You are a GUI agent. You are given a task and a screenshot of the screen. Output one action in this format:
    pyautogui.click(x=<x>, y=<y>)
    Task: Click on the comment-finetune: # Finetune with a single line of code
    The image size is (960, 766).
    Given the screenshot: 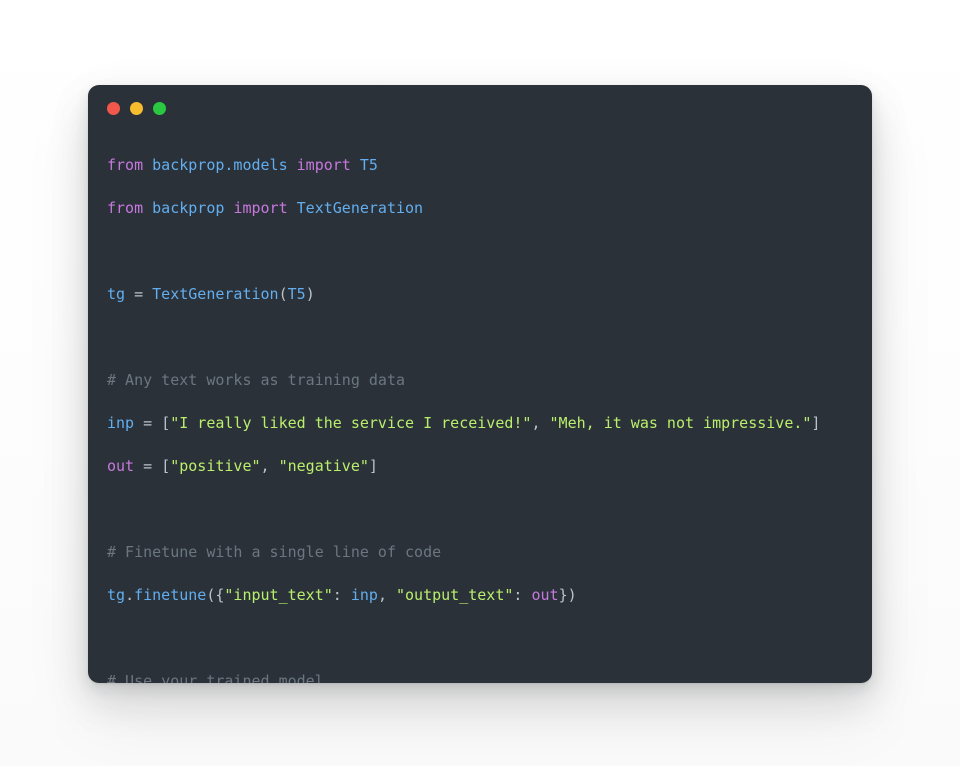 What is the action you would take?
    pyautogui.click(x=274, y=552)
    